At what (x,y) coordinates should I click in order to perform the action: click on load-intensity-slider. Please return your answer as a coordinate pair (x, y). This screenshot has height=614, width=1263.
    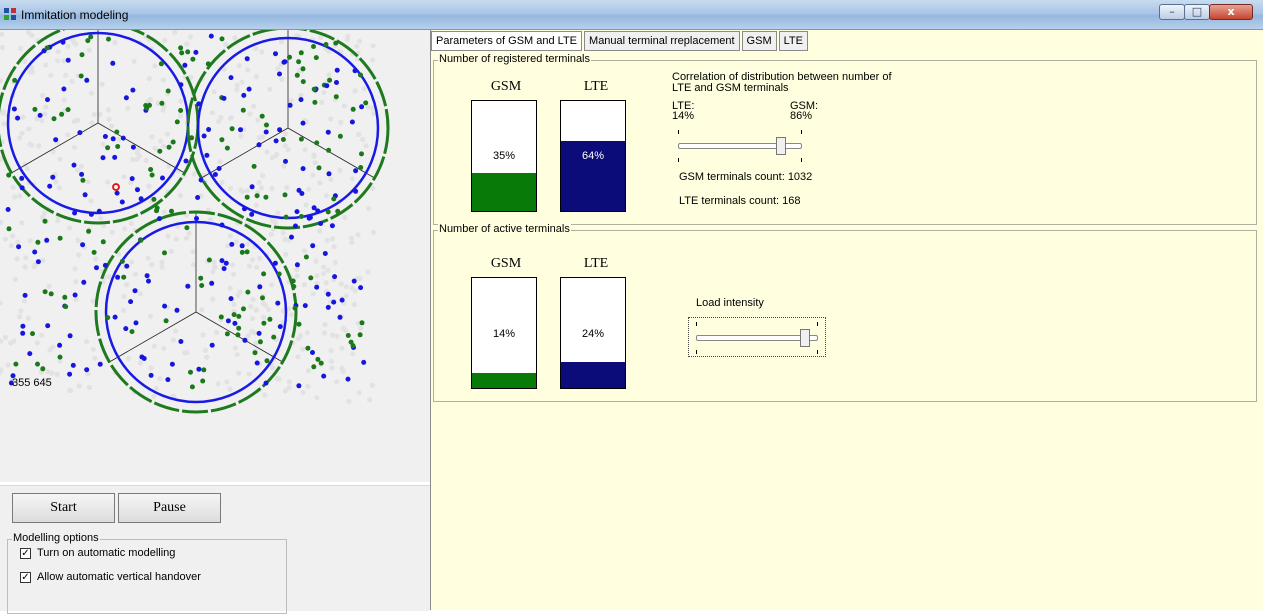
    Looking at the image, I should click on (757, 338).